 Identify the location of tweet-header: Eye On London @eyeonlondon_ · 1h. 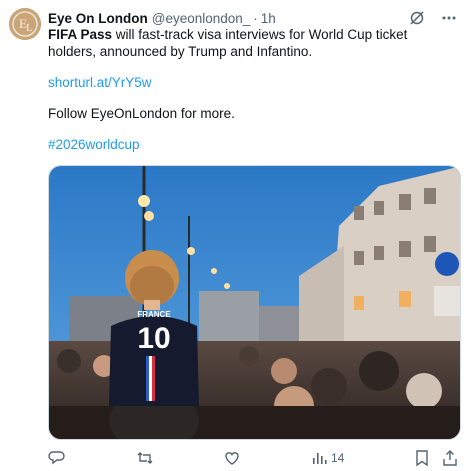
(162, 18).